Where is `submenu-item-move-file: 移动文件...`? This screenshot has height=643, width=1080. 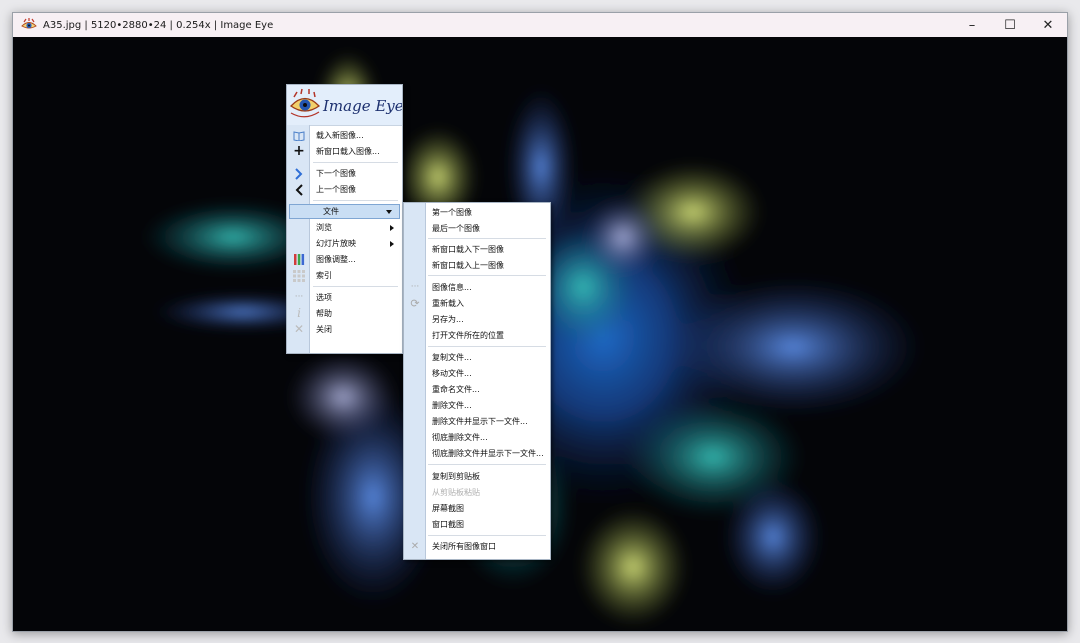
submenu-item-move-file: 移动文件... is located at coordinates (477, 373).